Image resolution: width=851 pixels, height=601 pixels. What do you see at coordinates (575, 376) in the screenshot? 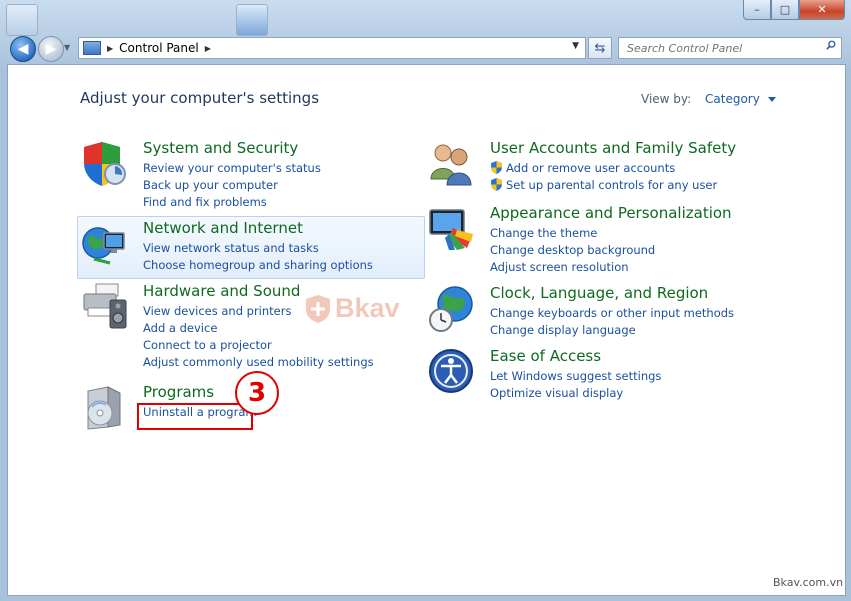
I see `link-windows-suggest: Let Windows suggest settings` at bounding box center [575, 376].